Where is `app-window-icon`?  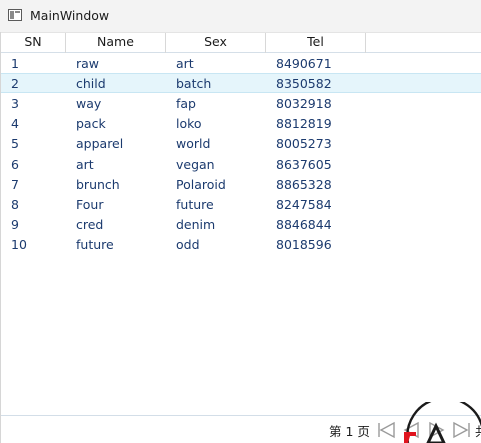
app-window-icon is located at coordinates (15, 15).